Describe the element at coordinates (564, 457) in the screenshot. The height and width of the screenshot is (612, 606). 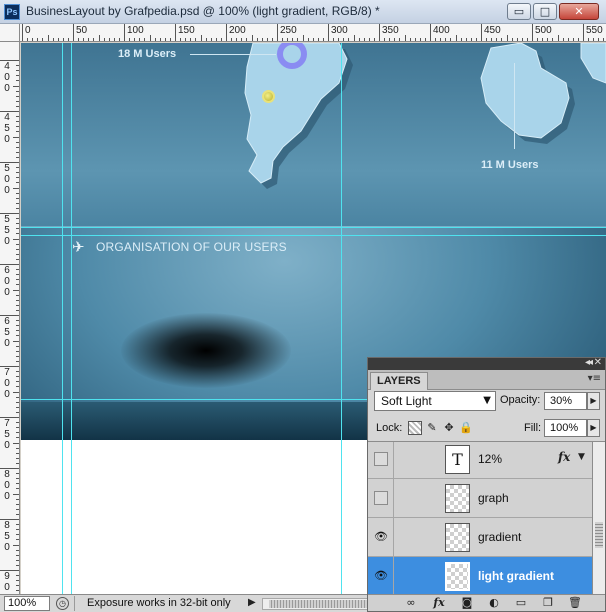
I see `fx-icon: fx` at that location.